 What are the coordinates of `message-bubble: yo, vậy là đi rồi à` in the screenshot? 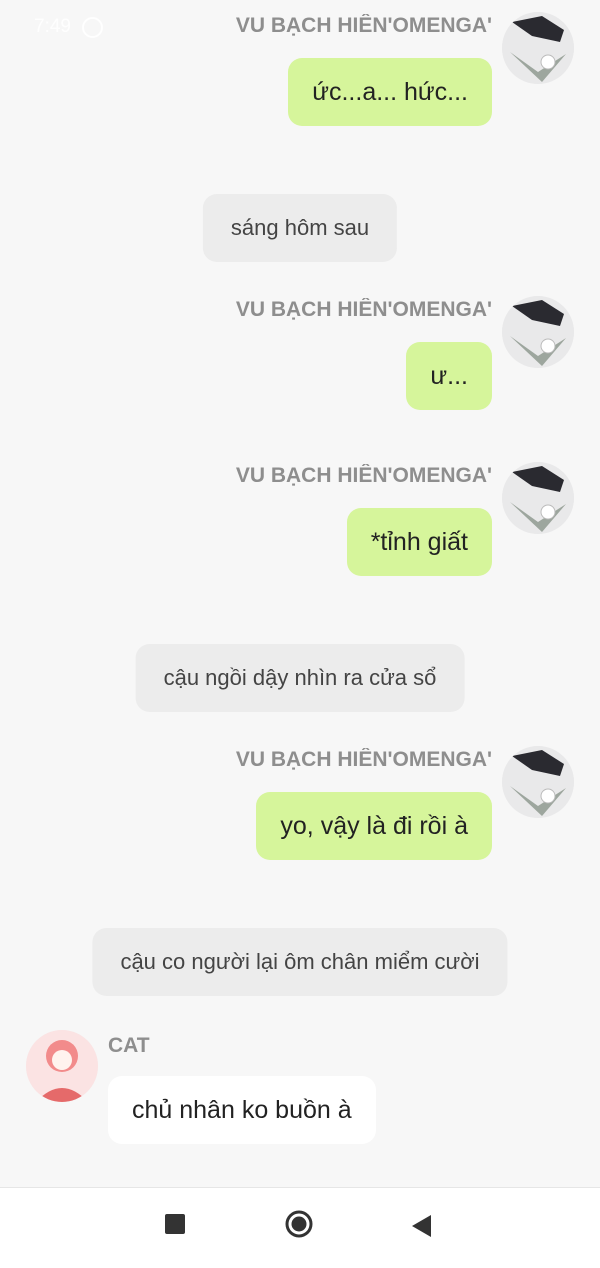 It's located at (374, 826).